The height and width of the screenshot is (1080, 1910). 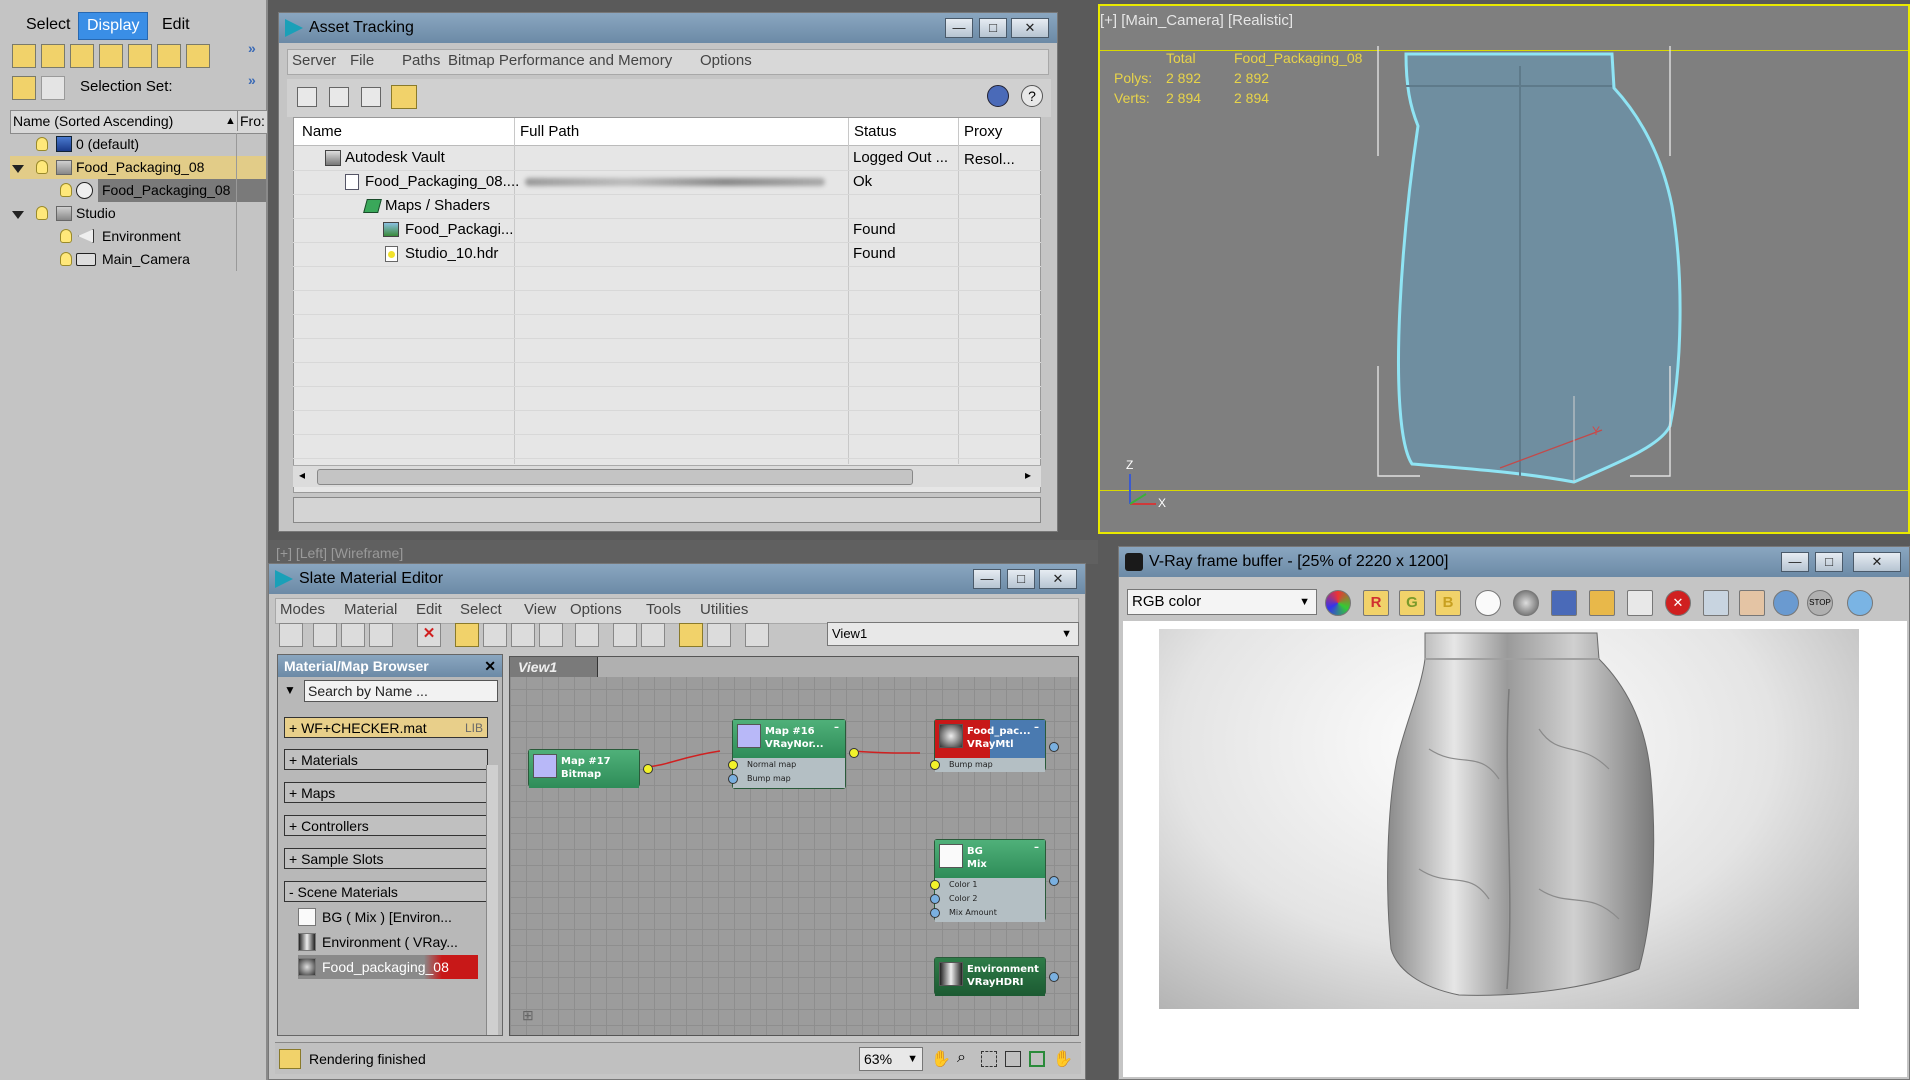 What do you see at coordinates (421, 61) in the screenshot?
I see `menu-paths: Paths` at bounding box center [421, 61].